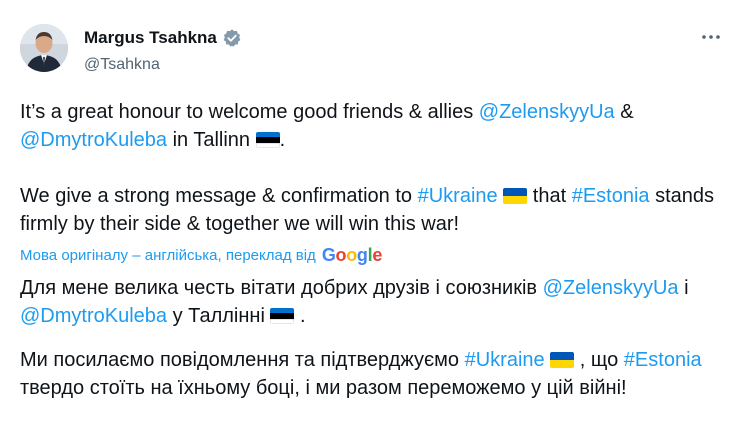  Describe the element at coordinates (711, 37) in the screenshot. I see `more-options-icon` at that location.